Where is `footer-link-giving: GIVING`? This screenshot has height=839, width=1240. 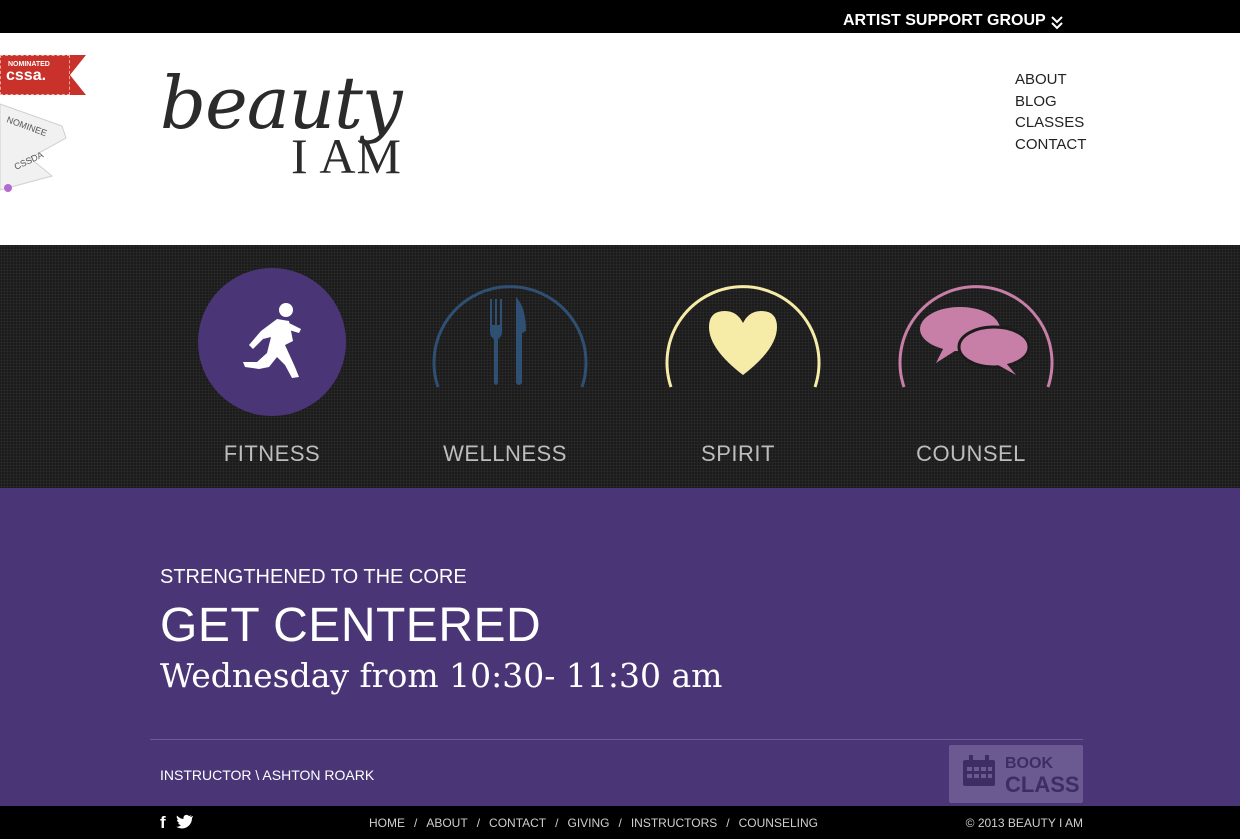
footer-link-giving: GIVING is located at coordinates (588, 823).